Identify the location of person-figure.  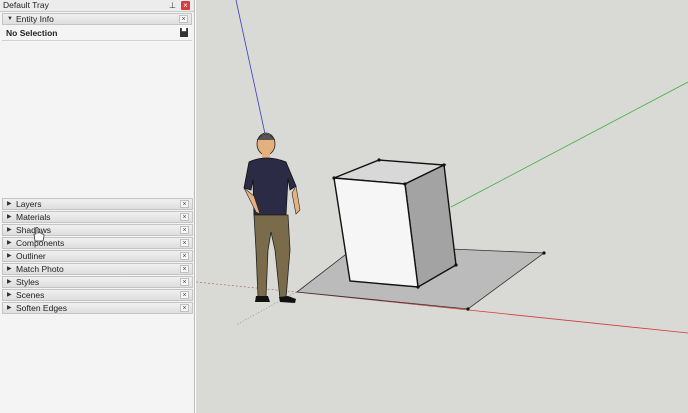
(272, 217).